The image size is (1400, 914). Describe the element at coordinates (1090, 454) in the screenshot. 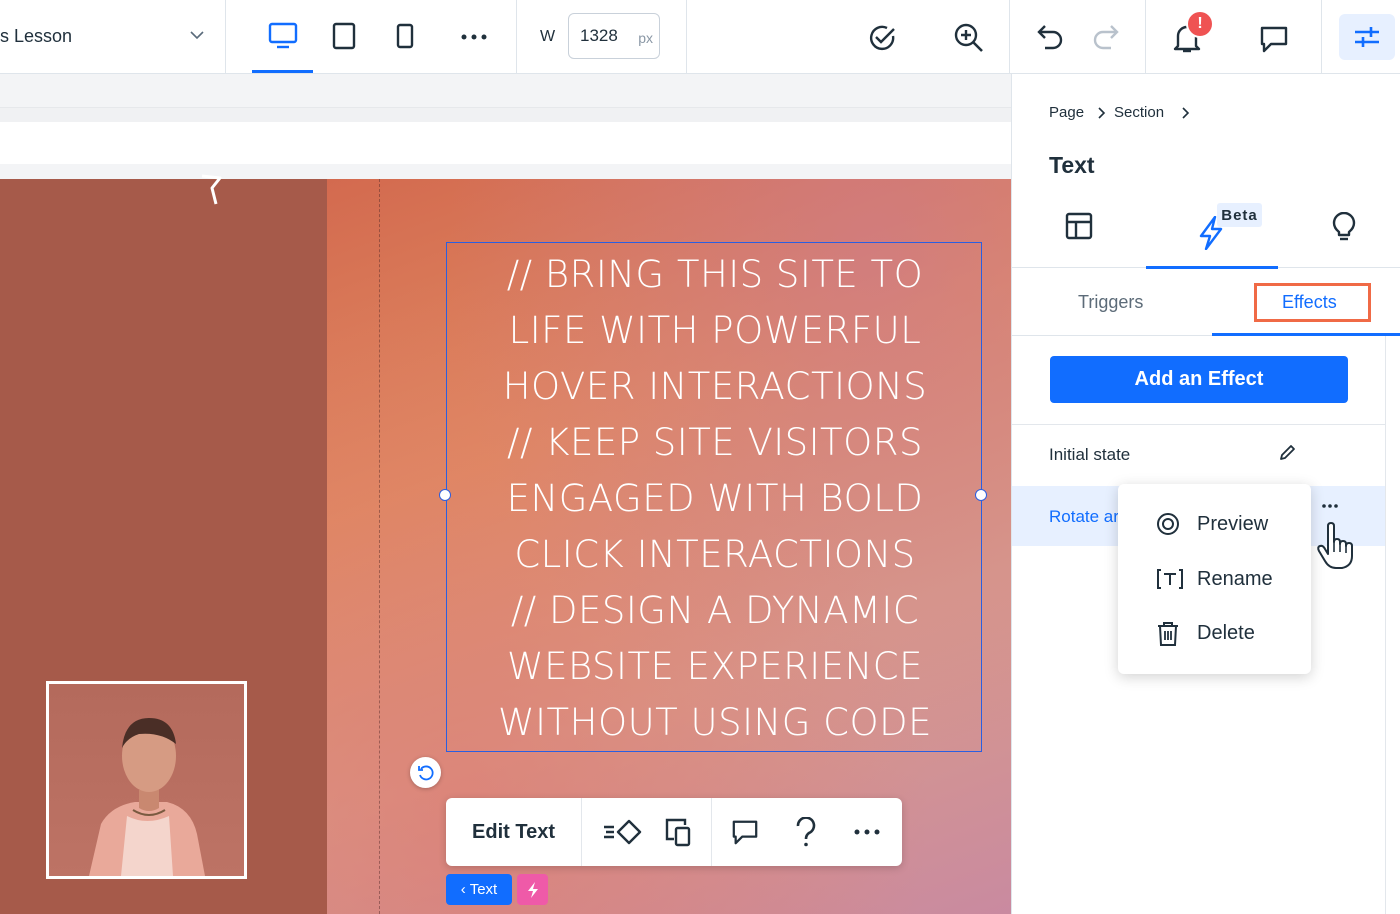

I see `initial-state-label: Initial state` at that location.